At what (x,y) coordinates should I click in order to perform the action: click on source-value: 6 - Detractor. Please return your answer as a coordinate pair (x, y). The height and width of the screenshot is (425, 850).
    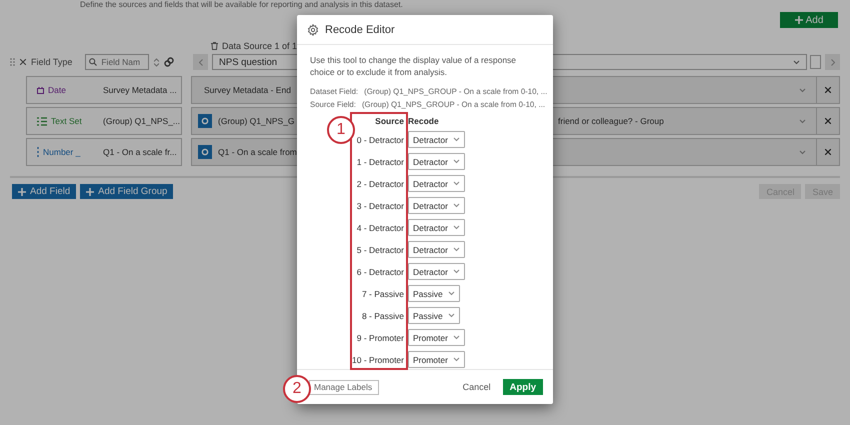
    Looking at the image, I should click on (380, 271).